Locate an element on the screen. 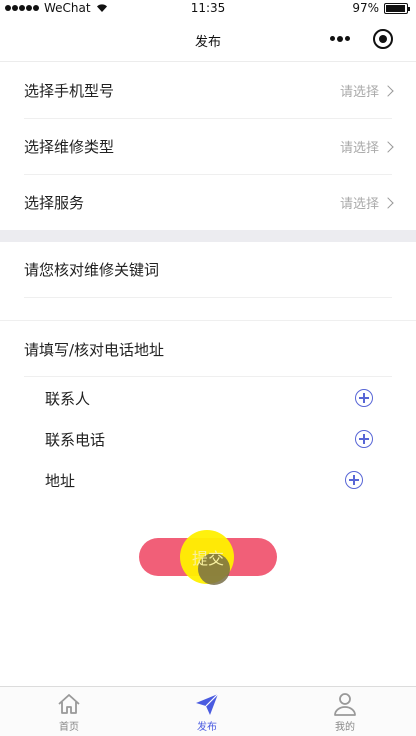 Image resolution: width=416 pixels, height=736 pixels. row-label: 选择服务 is located at coordinates (54, 203).